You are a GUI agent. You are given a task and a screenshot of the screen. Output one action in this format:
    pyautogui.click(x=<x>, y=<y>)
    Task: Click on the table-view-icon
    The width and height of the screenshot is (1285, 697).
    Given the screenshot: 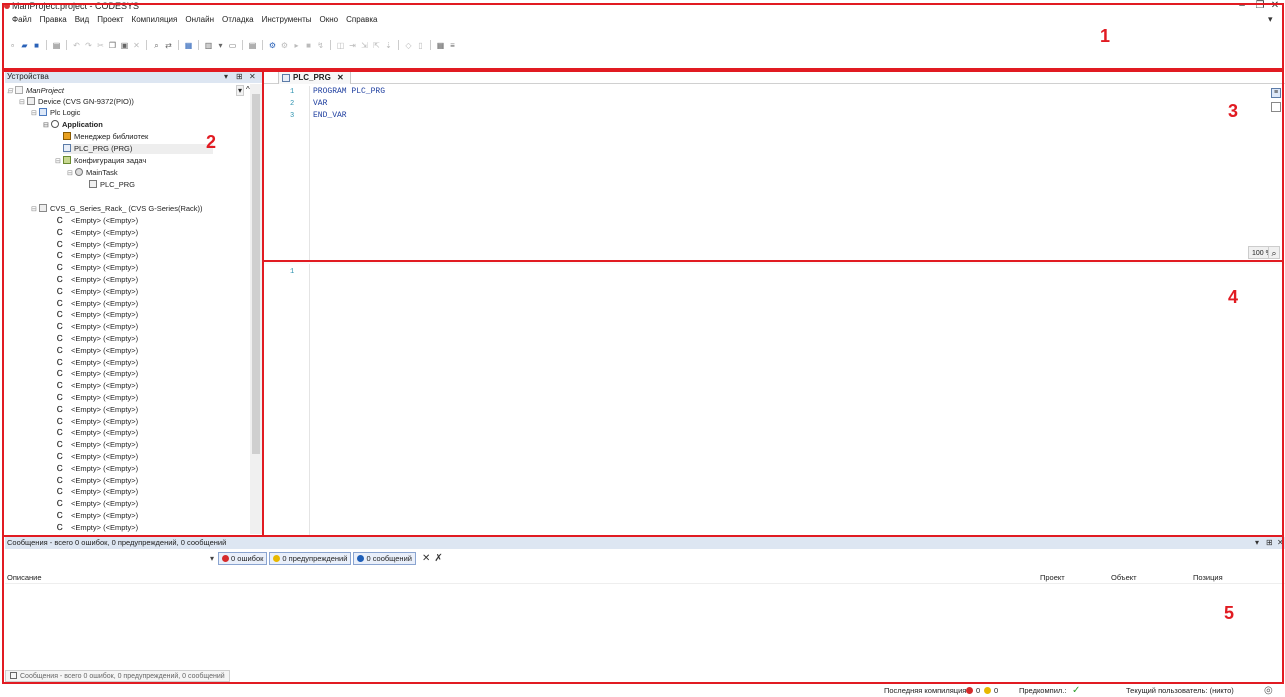 What is the action you would take?
    pyautogui.click(x=1276, y=107)
    